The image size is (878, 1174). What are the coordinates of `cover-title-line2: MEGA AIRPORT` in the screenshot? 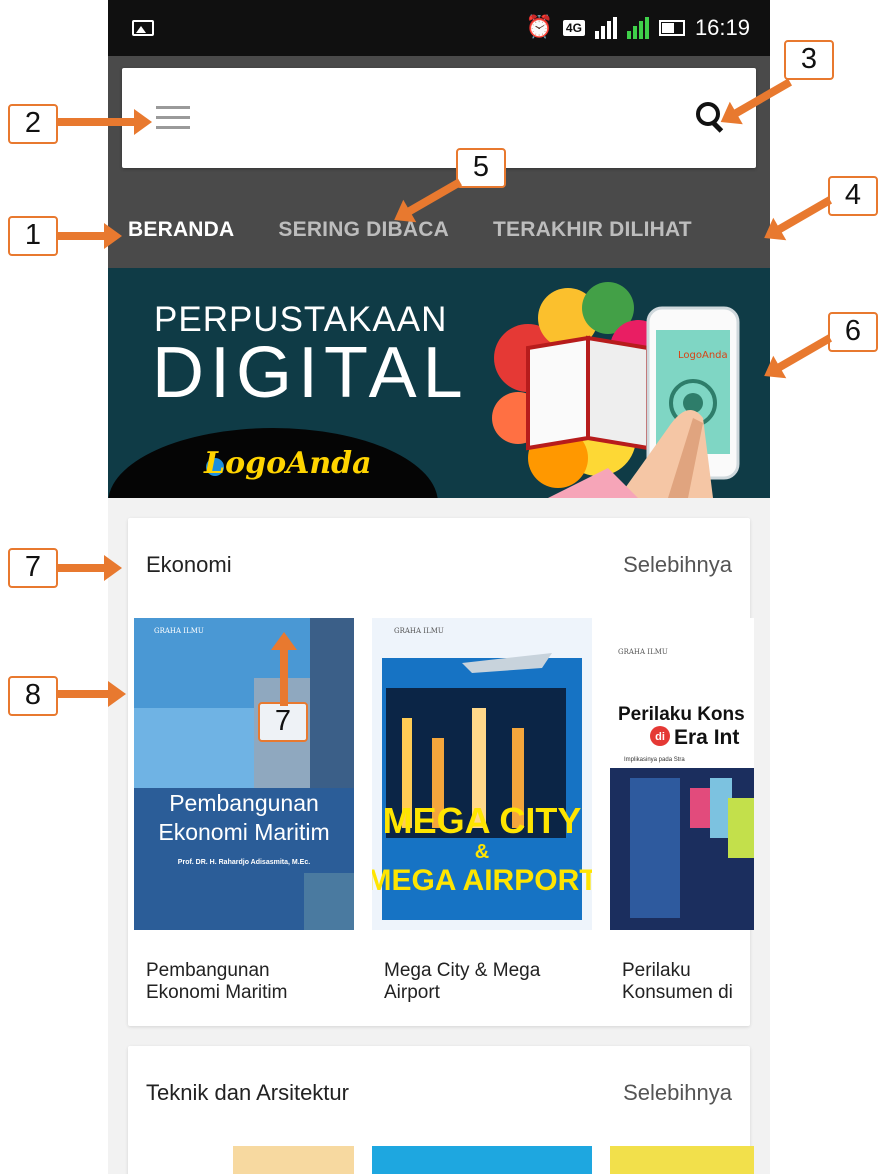 It's located at (482, 880).